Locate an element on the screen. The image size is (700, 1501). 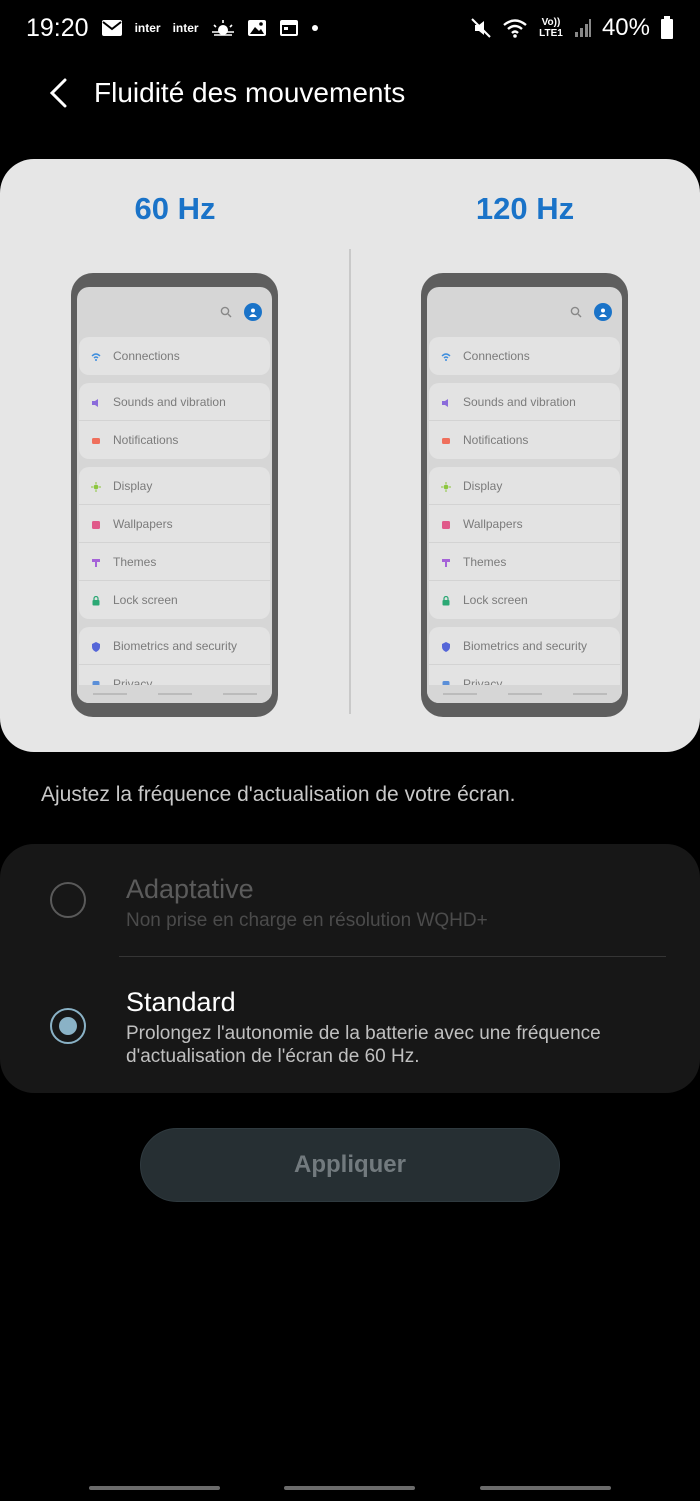
weather-icon is located at coordinates (223, 28).